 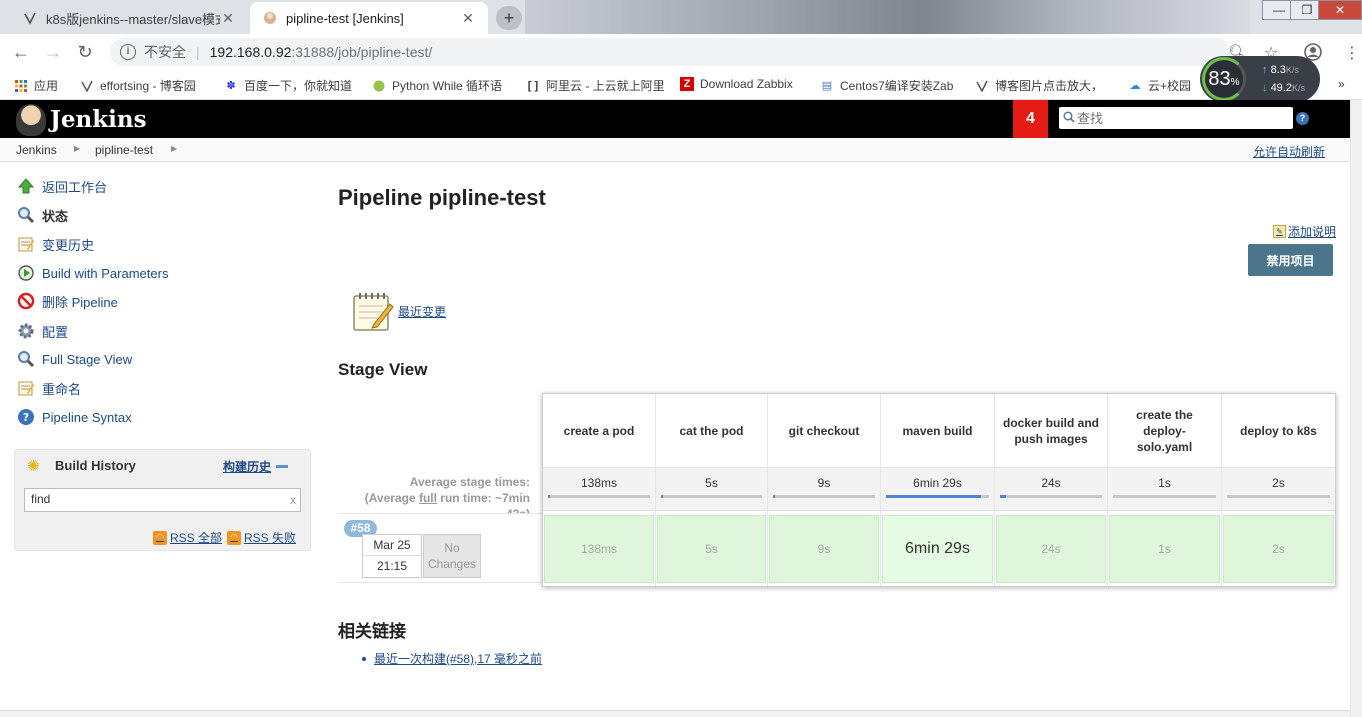 What do you see at coordinates (26, 359) in the screenshot?
I see `magnifier-icon` at bounding box center [26, 359].